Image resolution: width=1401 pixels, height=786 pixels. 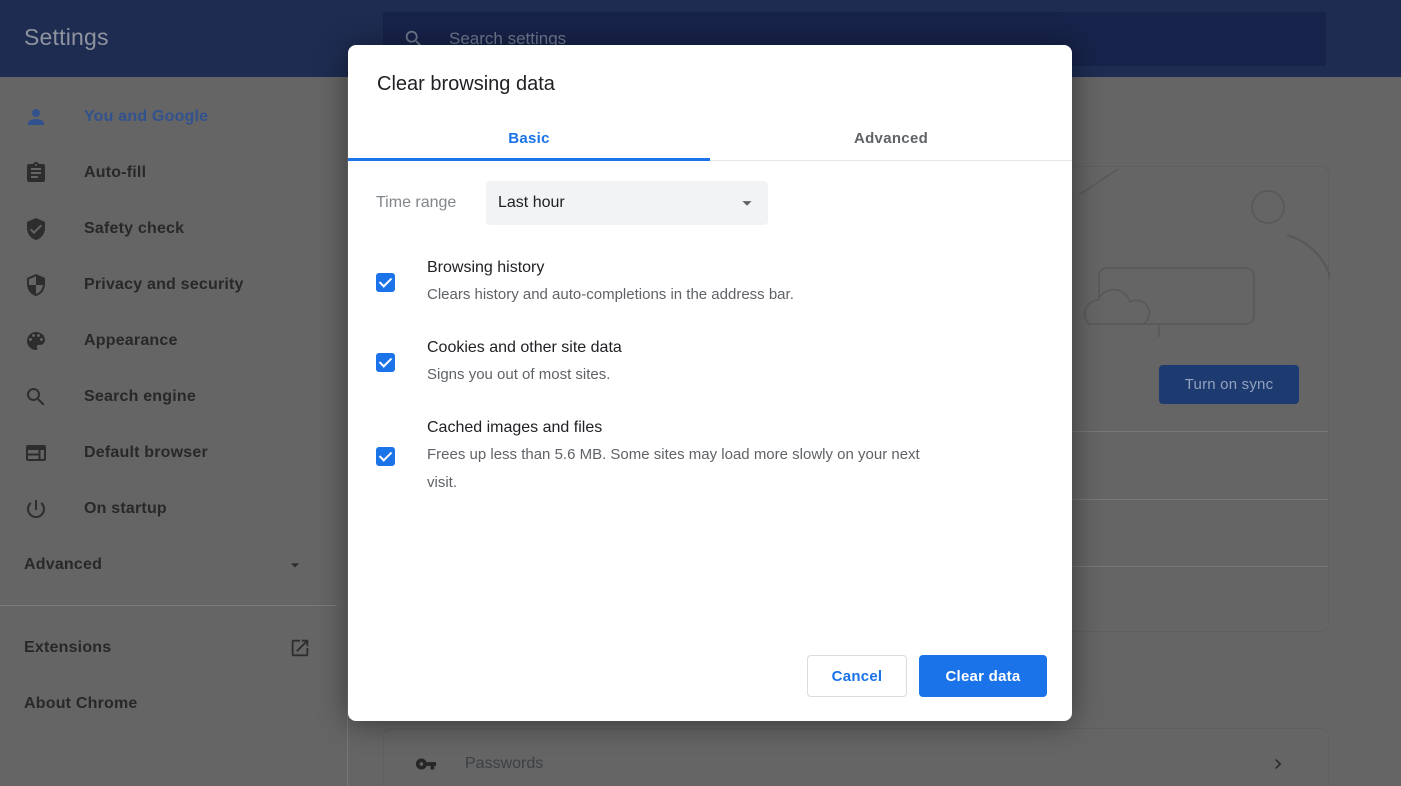 What do you see at coordinates (856, 757) in the screenshot?
I see `passwords-row: Passwords` at bounding box center [856, 757].